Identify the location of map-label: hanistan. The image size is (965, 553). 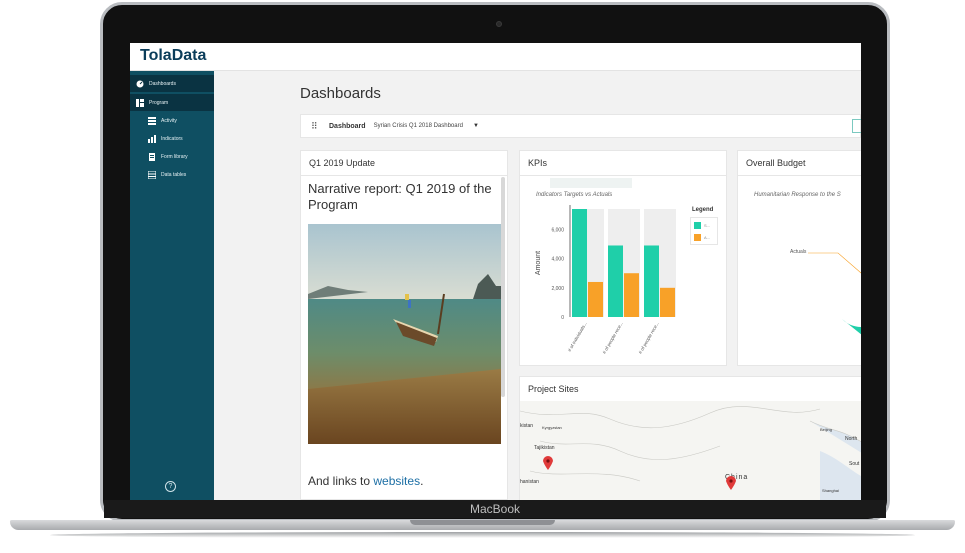
(529, 482).